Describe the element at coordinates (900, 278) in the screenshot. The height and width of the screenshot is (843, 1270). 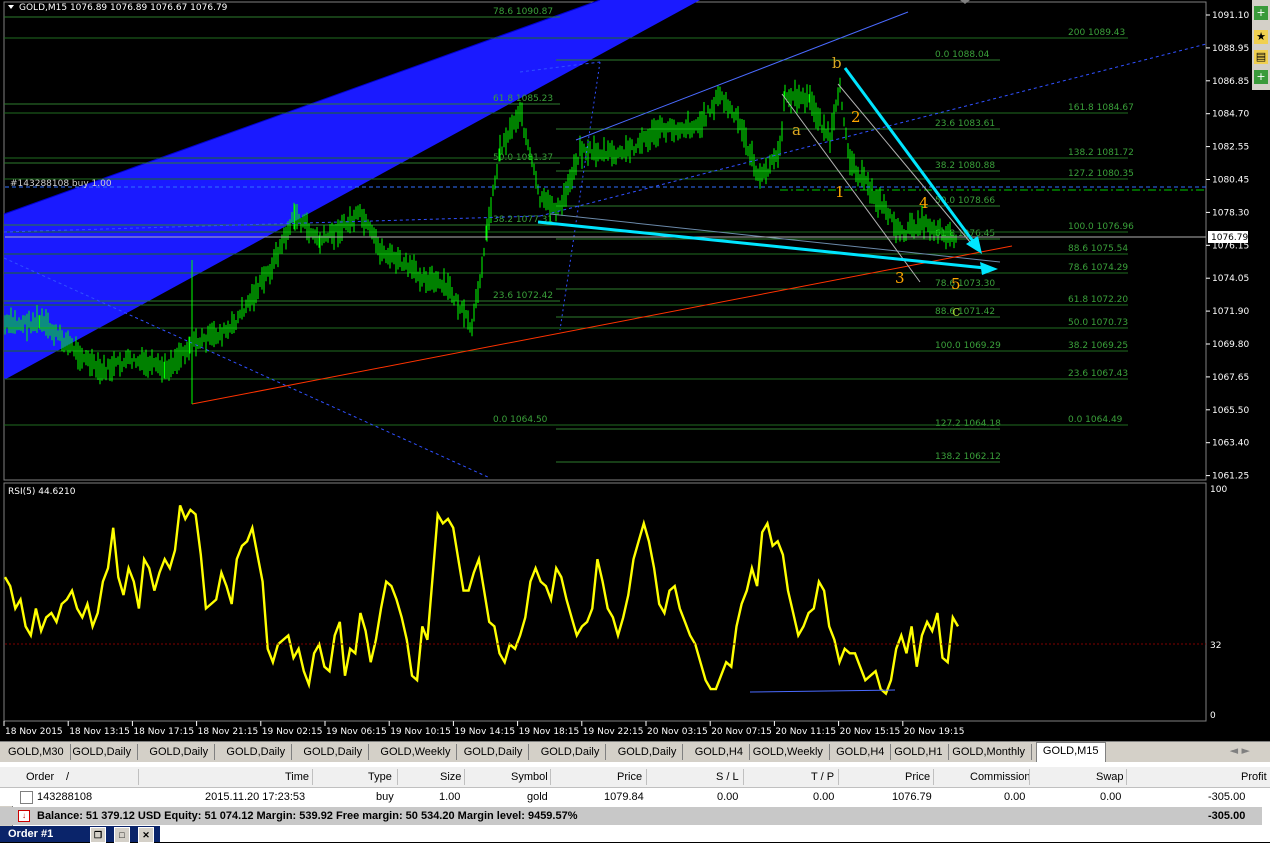
I see `wave-label-3: 3` at that location.